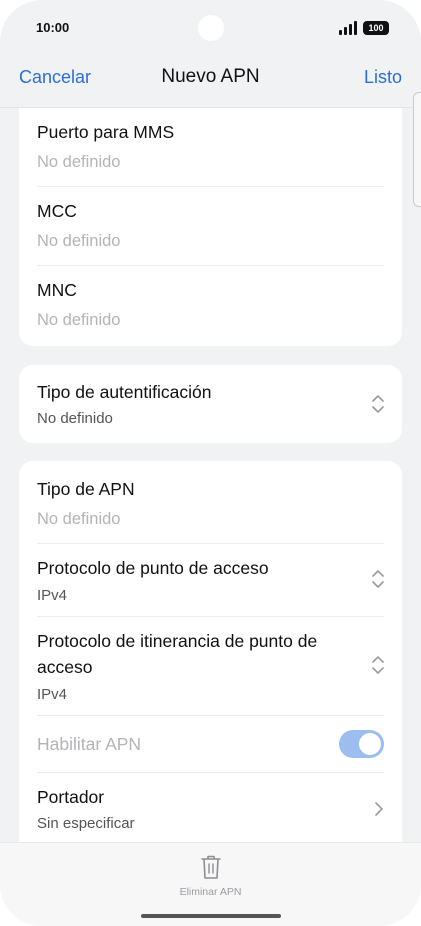 The image size is (421, 926). What do you see at coordinates (86, 489) in the screenshot?
I see `apn-type-label: Tipo de APN` at bounding box center [86, 489].